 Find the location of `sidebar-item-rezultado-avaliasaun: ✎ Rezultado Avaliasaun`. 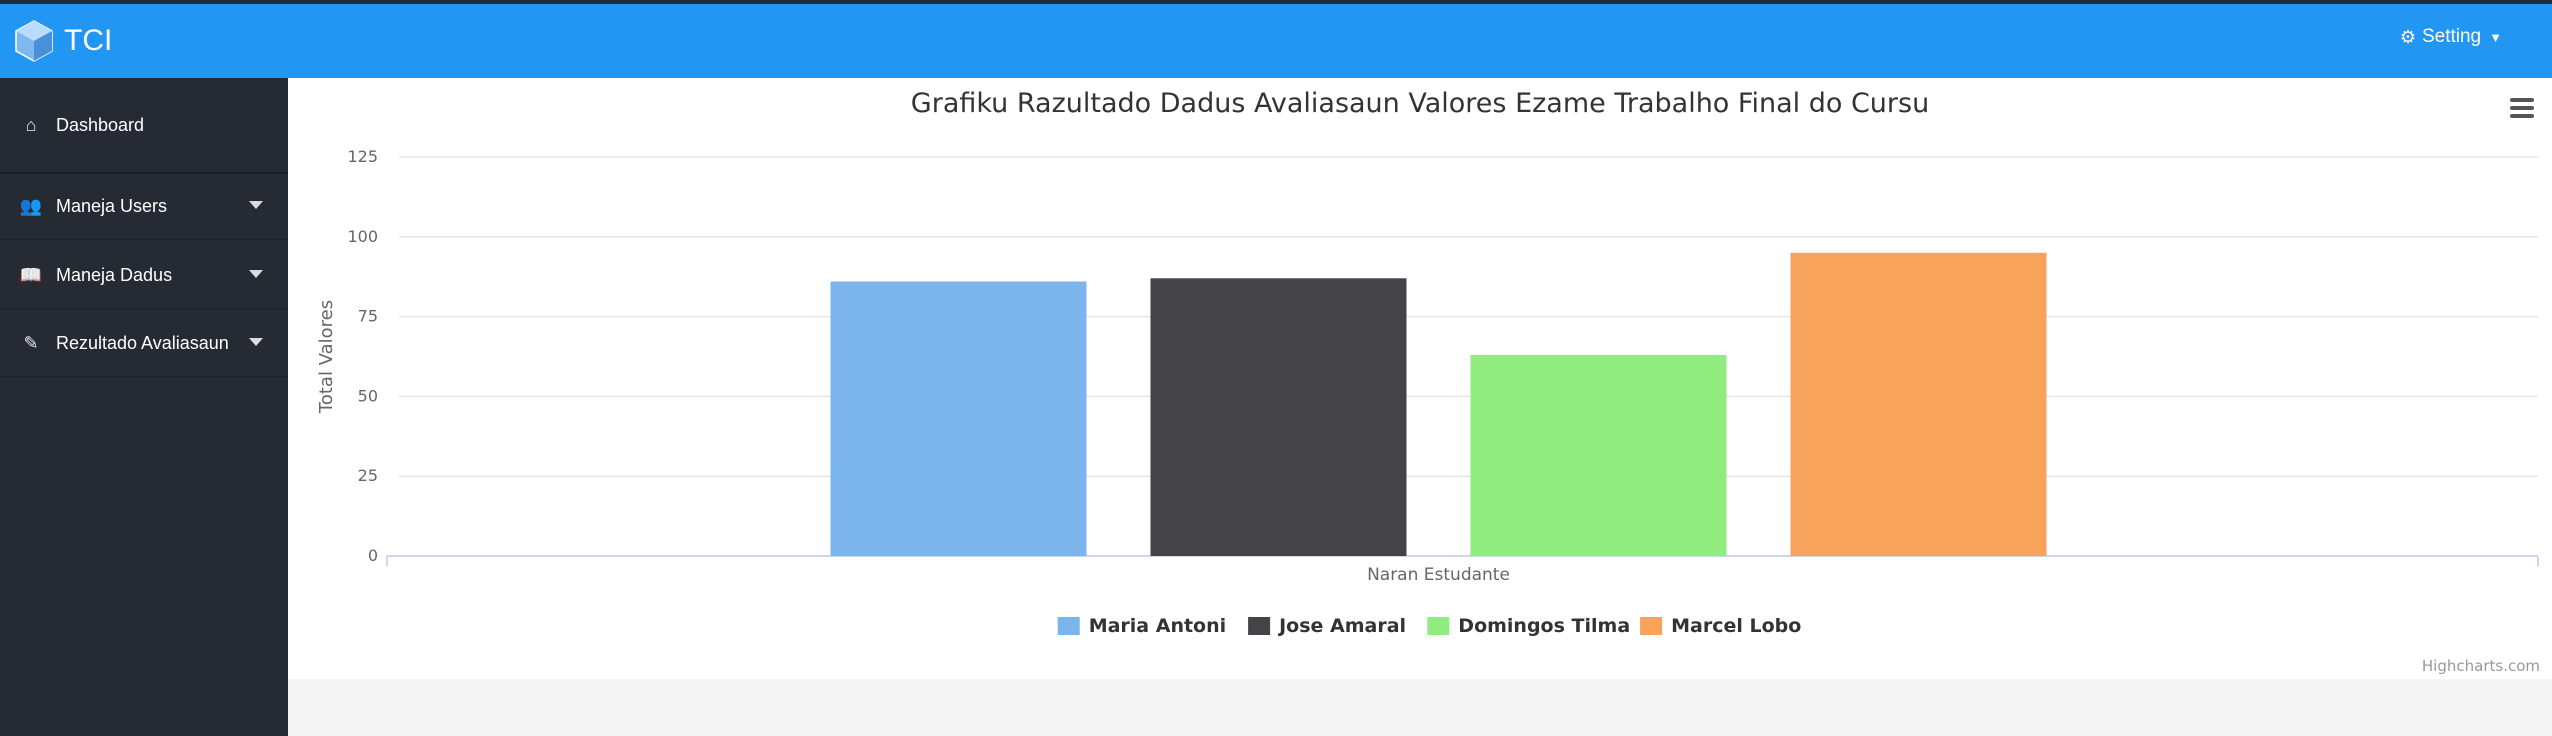

sidebar-item-rezultado-avaliasaun: ✎ Rezultado Avaliasaun is located at coordinates (144, 343).